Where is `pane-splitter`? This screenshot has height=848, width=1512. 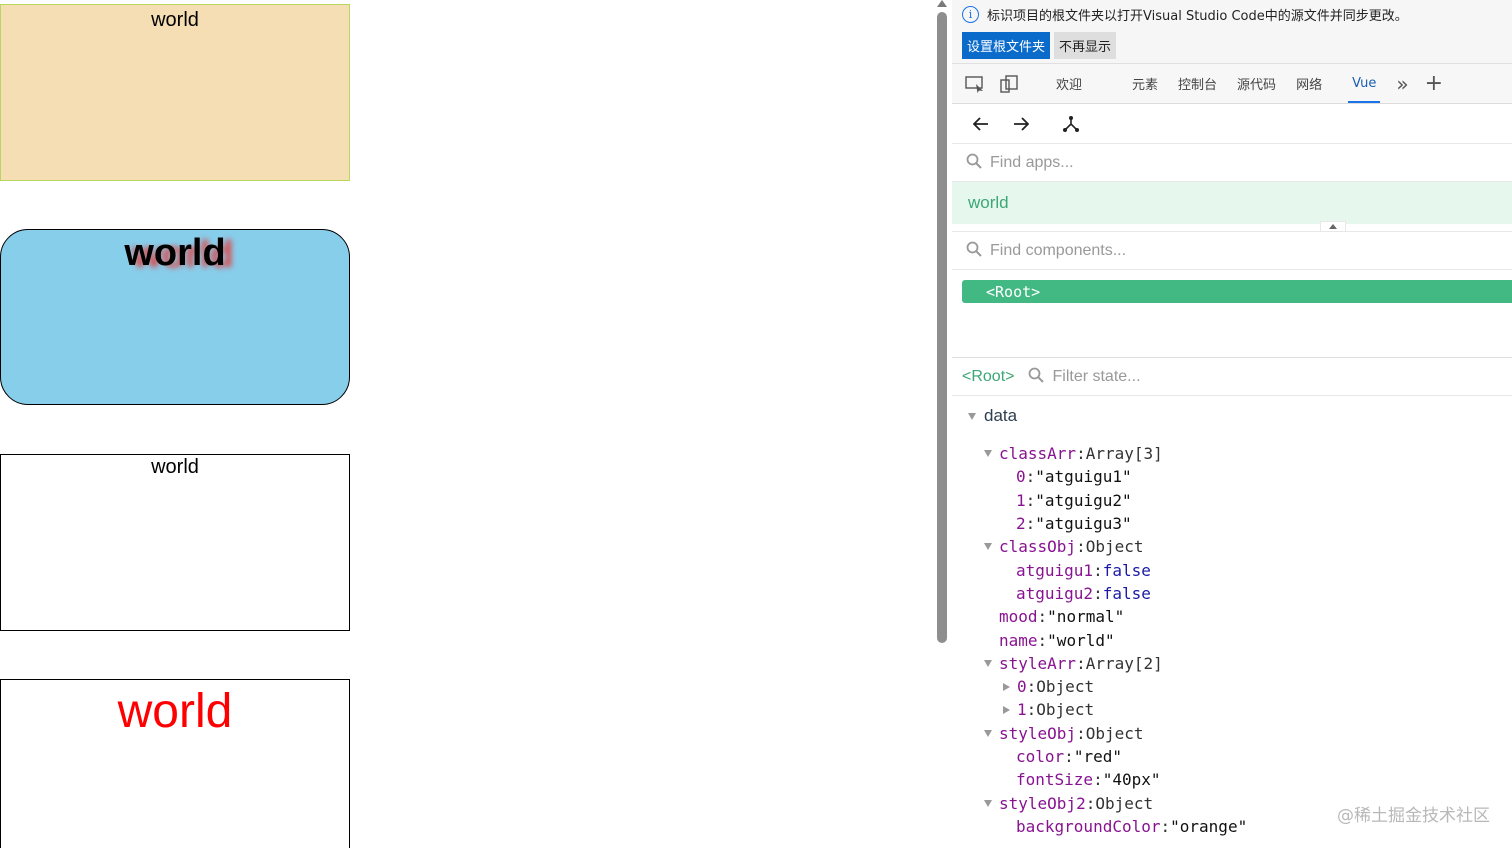
pane-splitter is located at coordinates (1232, 226).